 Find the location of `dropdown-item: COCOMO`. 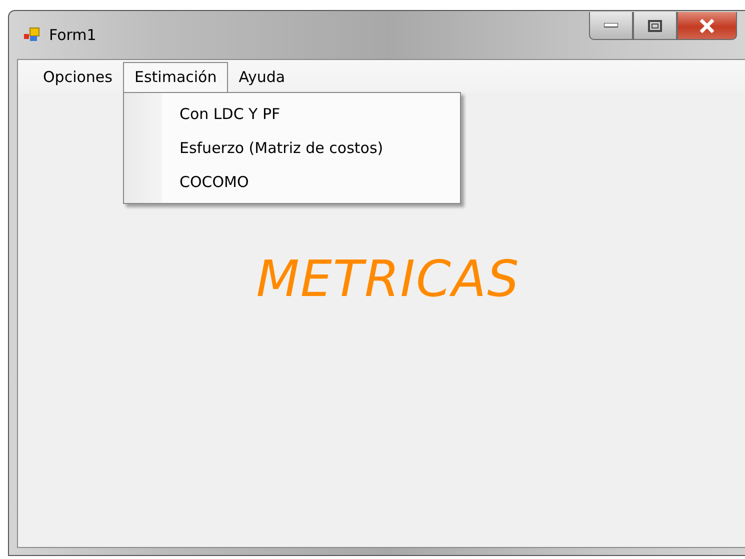

dropdown-item: COCOMO is located at coordinates (281, 182).